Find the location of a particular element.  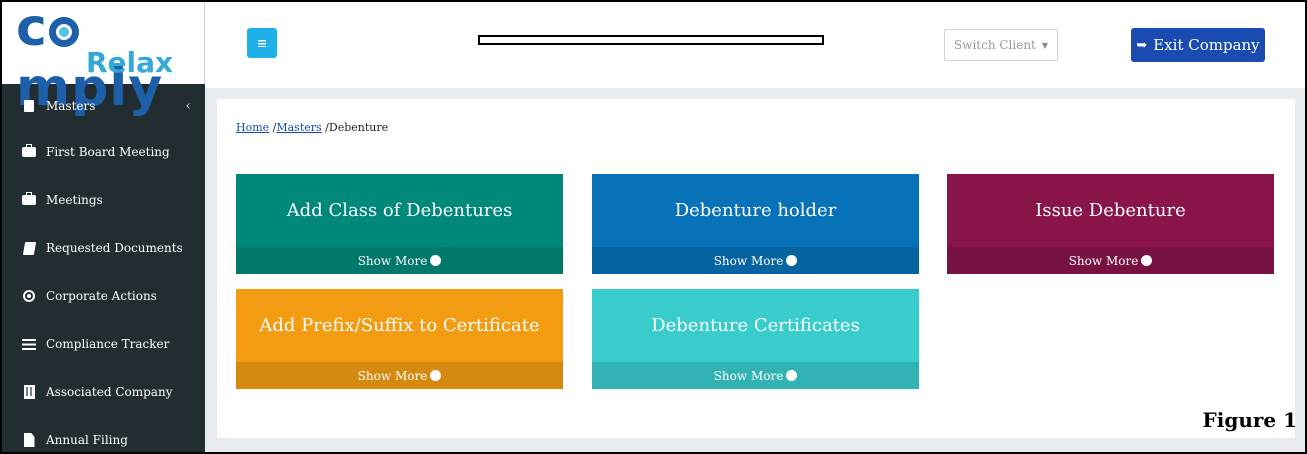

menu-toggle-button is located at coordinates (262, 43).